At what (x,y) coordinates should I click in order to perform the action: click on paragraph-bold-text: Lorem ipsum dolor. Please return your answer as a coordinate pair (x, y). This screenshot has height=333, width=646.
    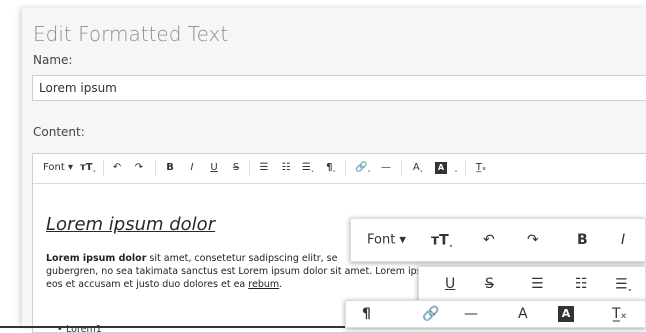
    Looking at the image, I should click on (96, 258).